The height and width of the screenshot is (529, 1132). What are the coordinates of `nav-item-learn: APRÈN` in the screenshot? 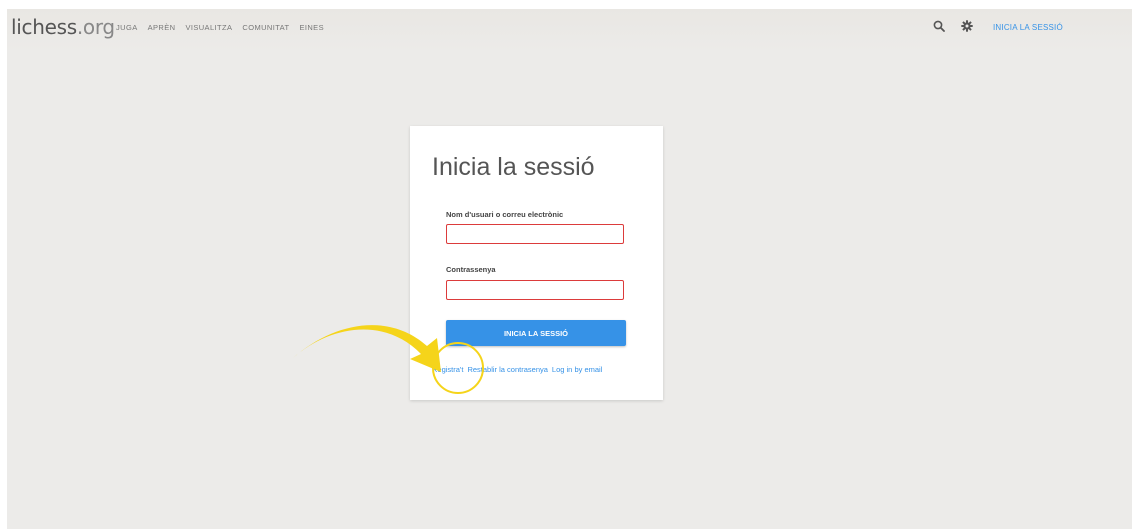 It's located at (162, 27).